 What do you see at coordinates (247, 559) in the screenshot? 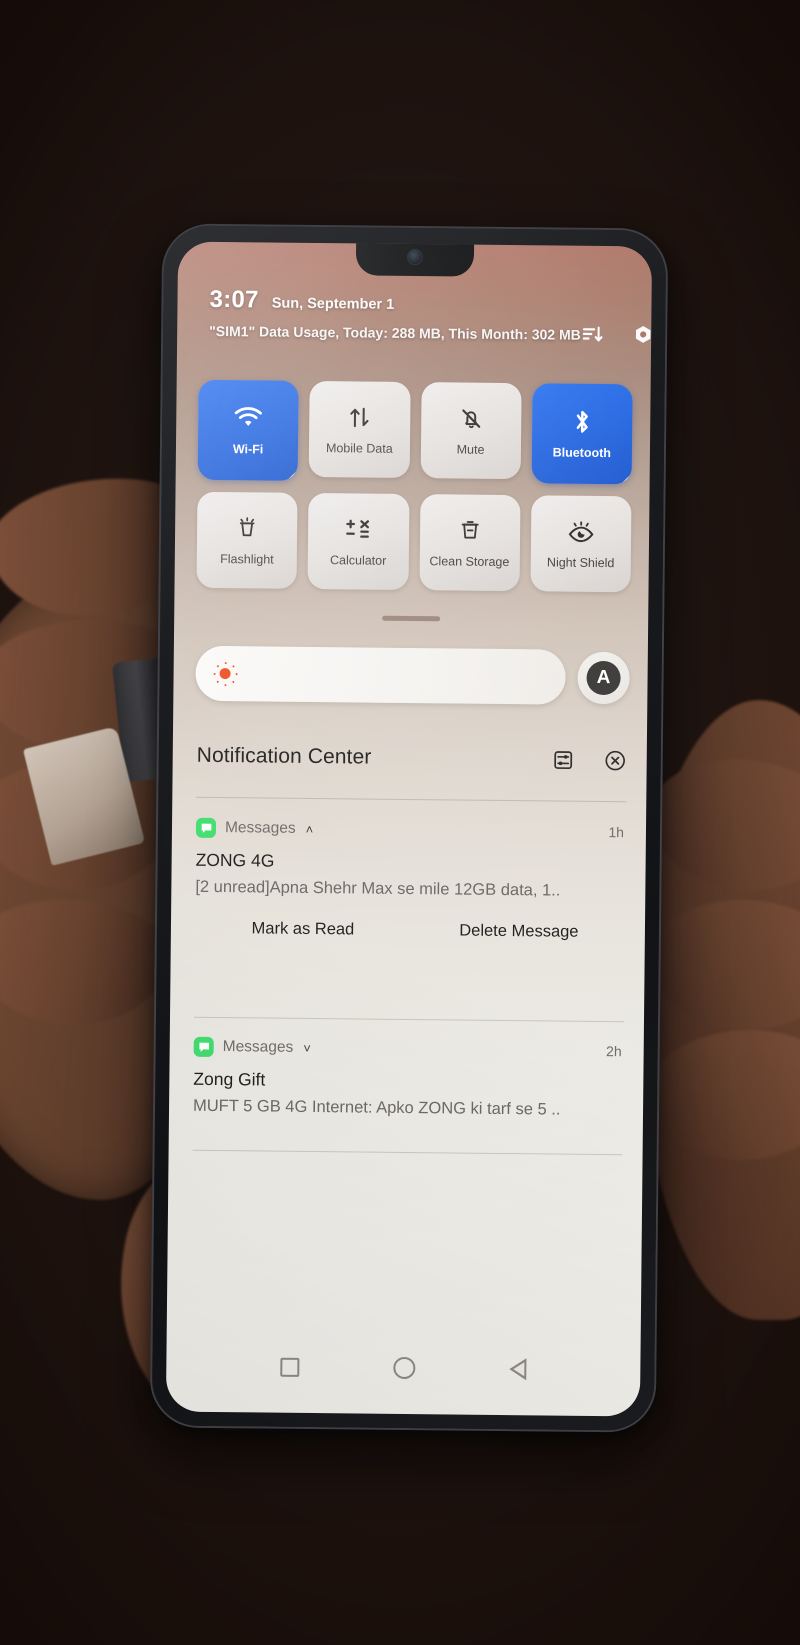
I see `tile-label: Flashlight` at bounding box center [247, 559].